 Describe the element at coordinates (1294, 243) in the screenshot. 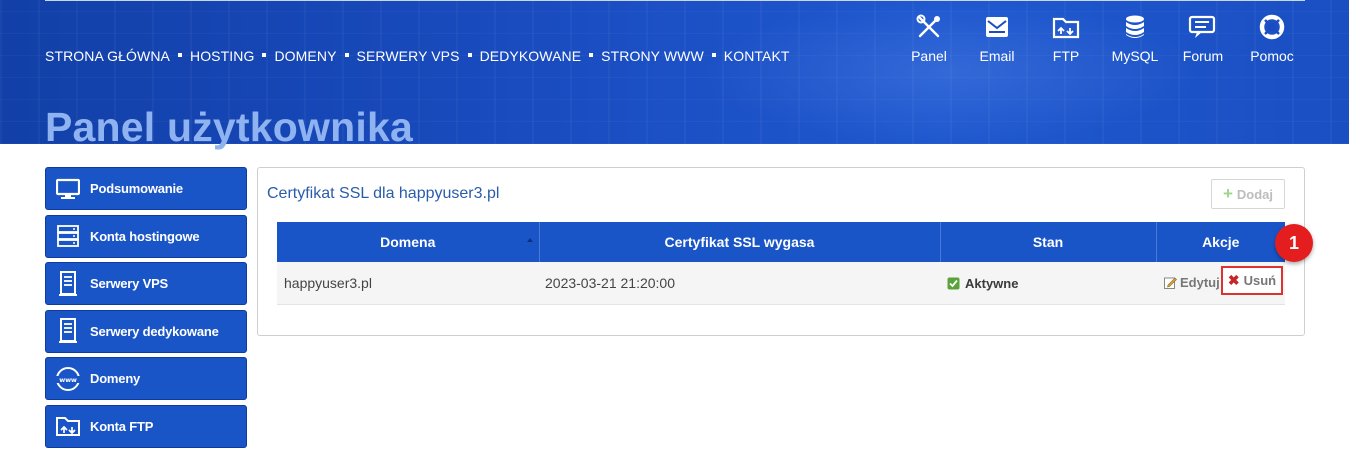

I see `annotation-badge: 1` at that location.